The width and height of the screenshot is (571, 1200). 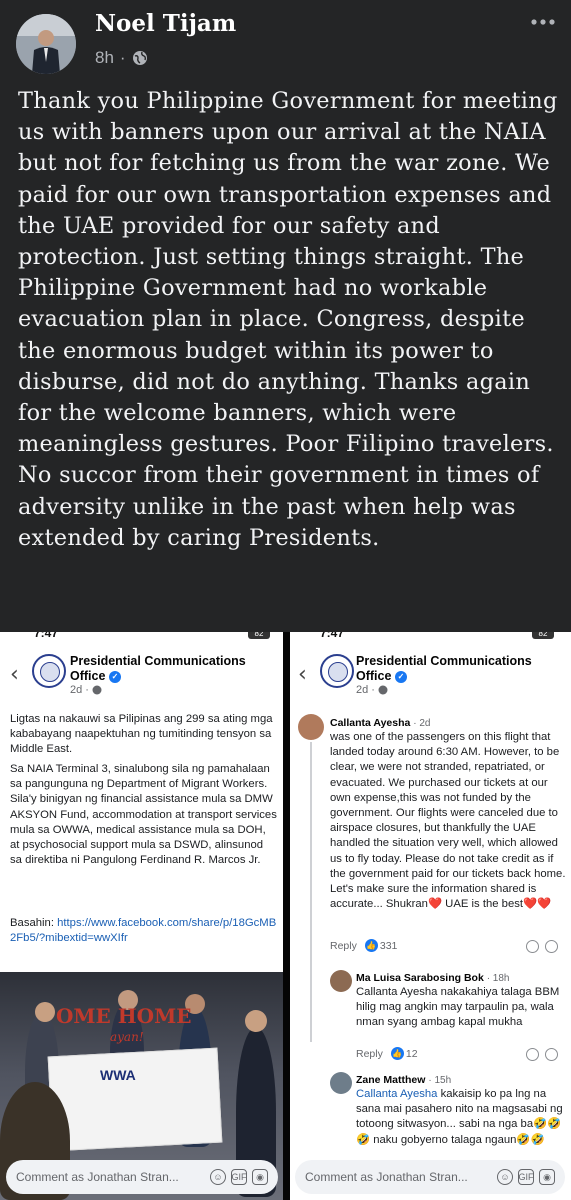 I want to click on comment-time: · 18h, so click(x=498, y=978).